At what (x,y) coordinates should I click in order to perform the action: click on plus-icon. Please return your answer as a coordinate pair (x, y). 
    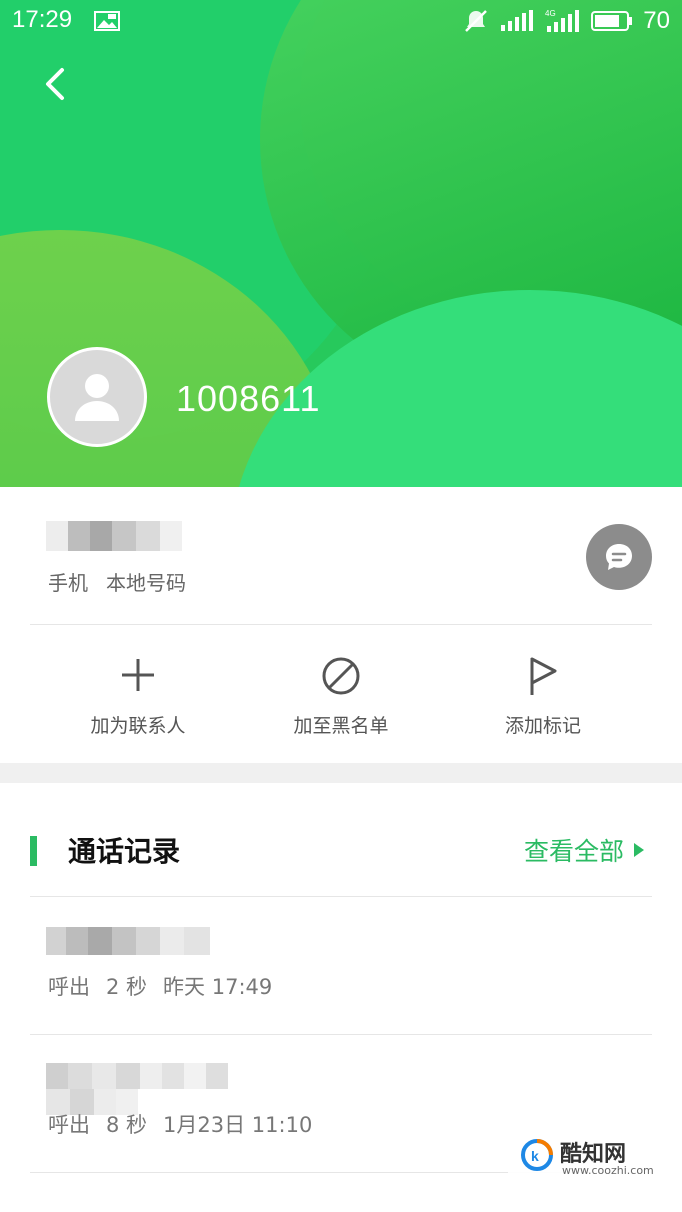
    Looking at the image, I should click on (138, 675).